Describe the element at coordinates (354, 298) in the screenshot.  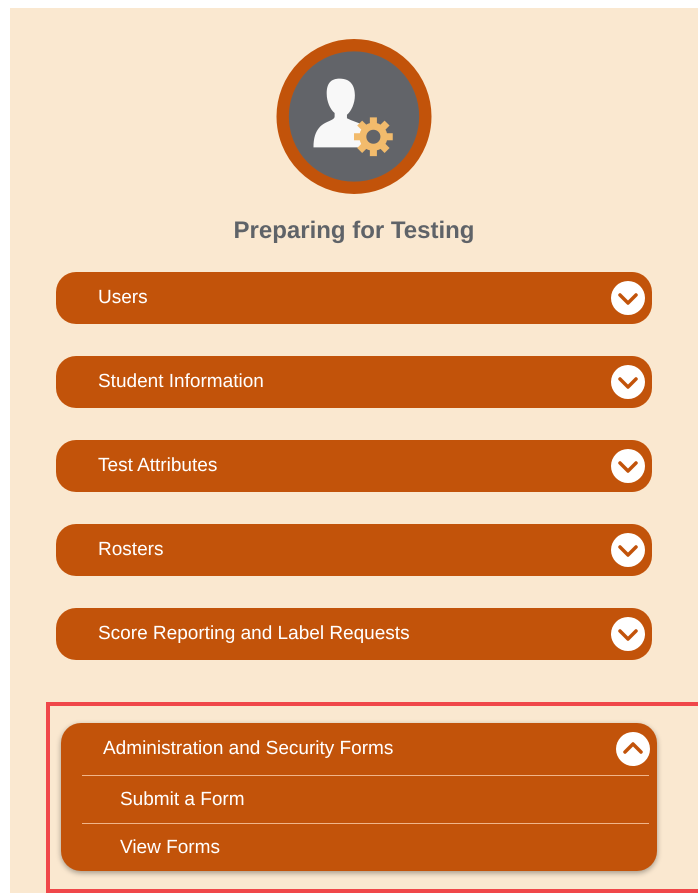
I see `accordion-header: Users` at that location.